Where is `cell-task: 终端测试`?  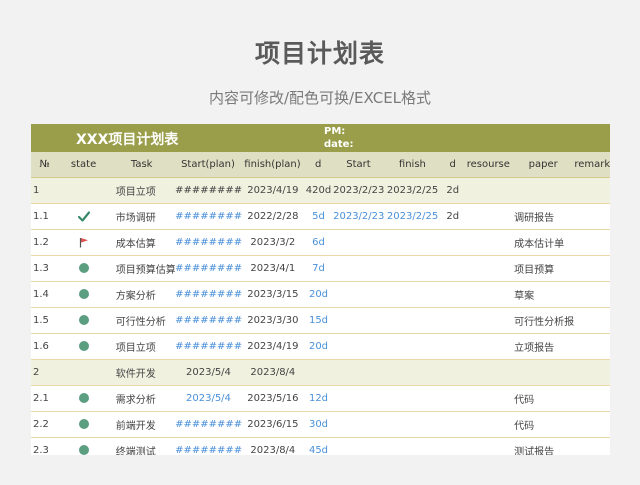
cell-task: 终端测试 is located at coordinates (142, 449).